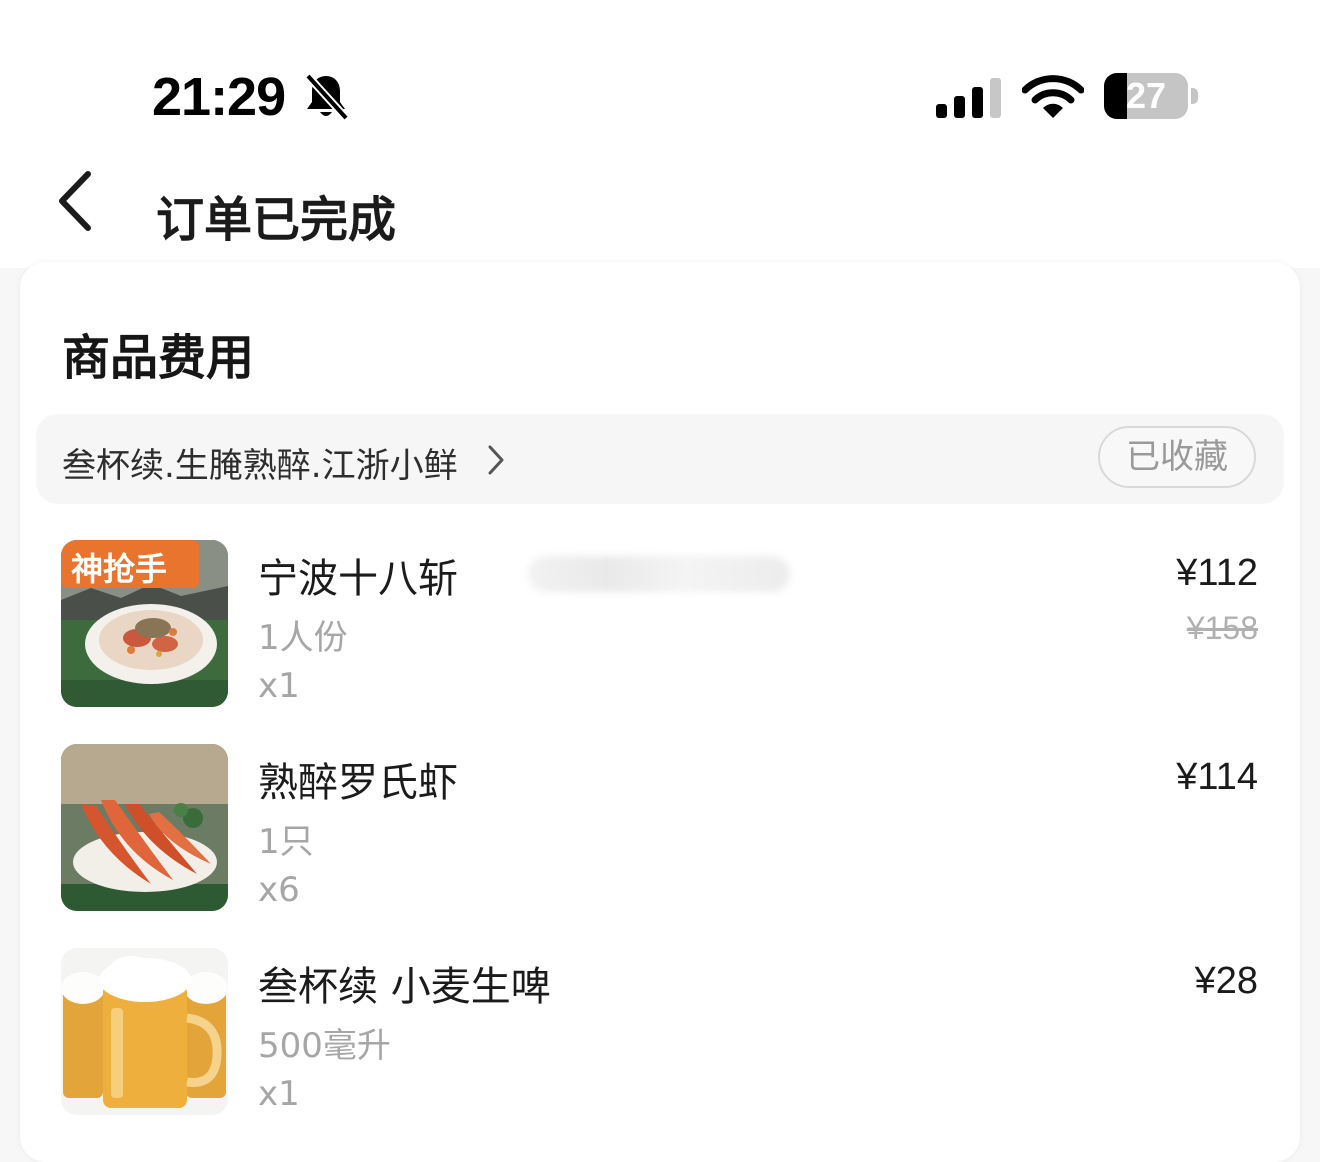 The image size is (1320, 1162). I want to click on item-thumbnail-seafood: 神抢手, so click(144, 623).